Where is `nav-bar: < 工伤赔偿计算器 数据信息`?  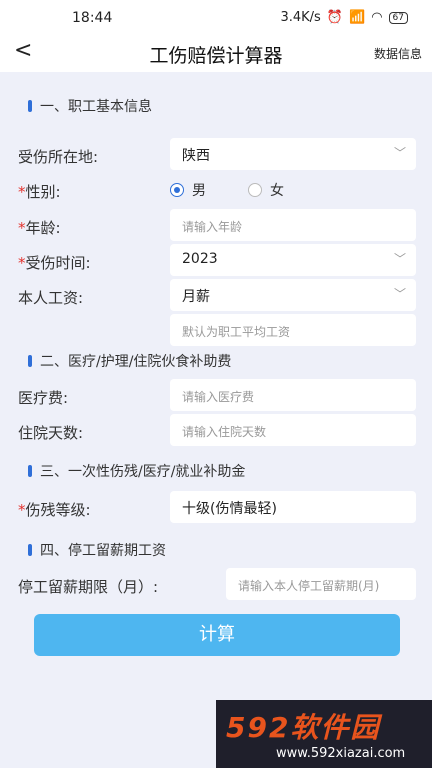 nav-bar: < 工伤赔偿计算器 数据信息 is located at coordinates (216, 54).